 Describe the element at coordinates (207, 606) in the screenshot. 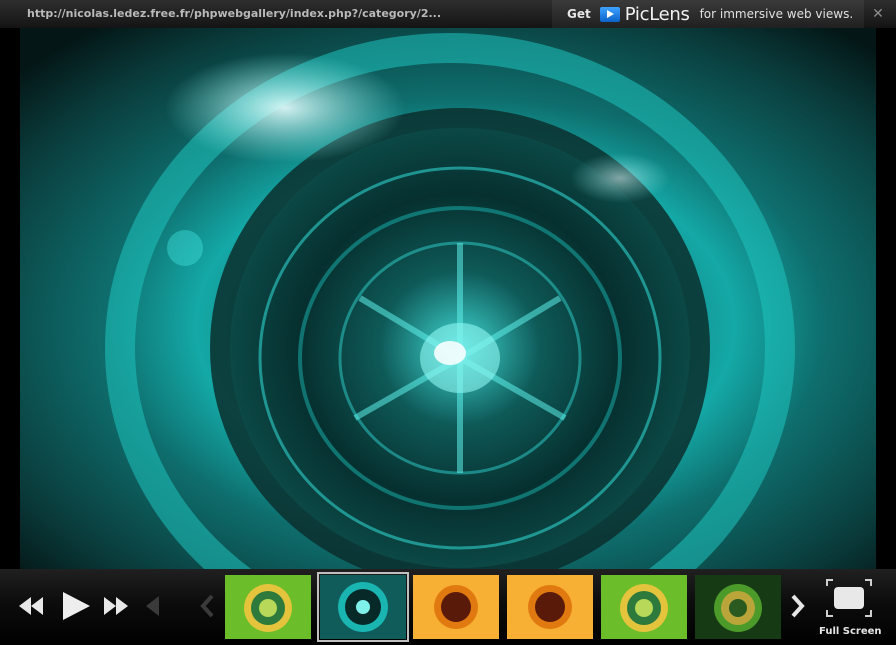

I see `chevron-left-icon` at that location.